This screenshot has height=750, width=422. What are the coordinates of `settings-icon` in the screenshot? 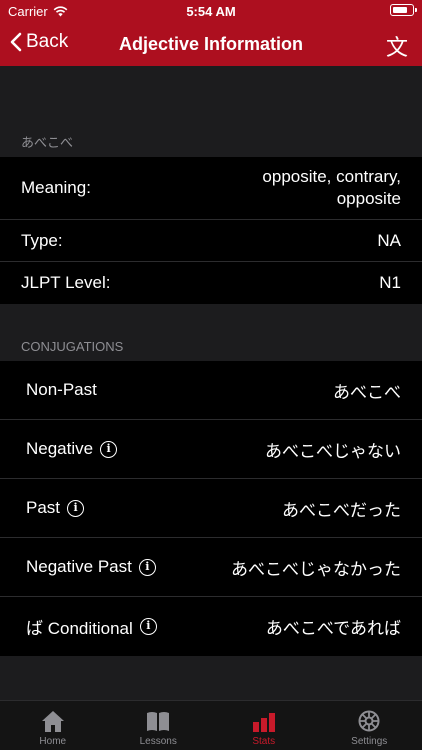 It's located at (369, 721).